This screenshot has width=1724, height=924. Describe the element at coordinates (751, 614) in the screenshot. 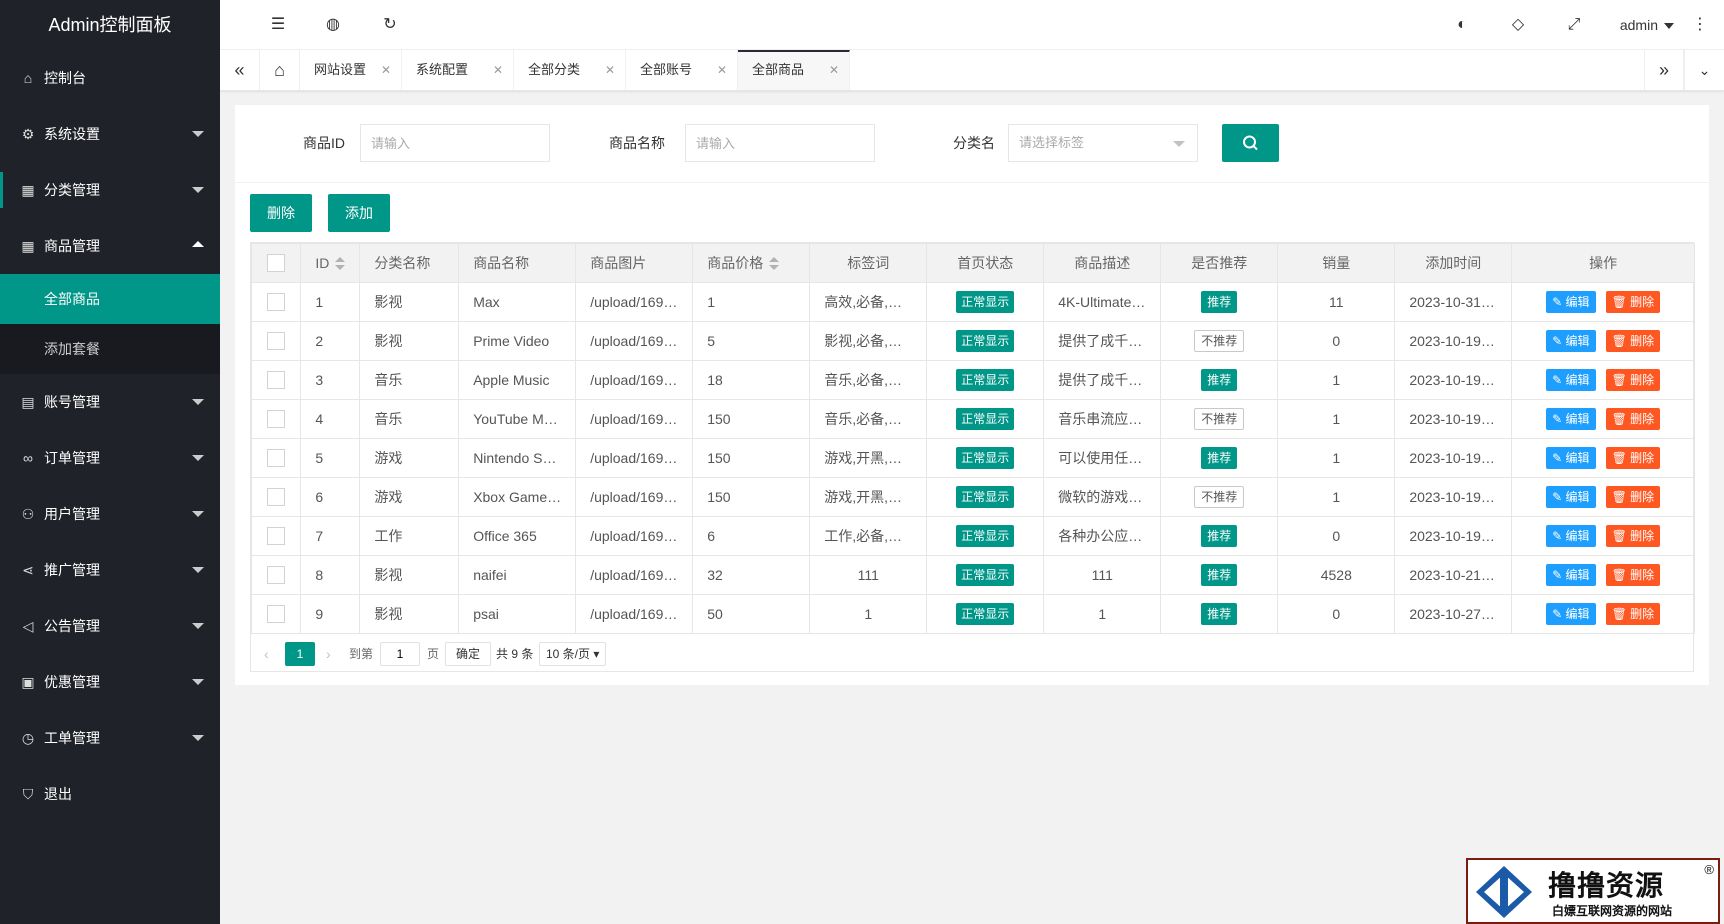

I see `cell-price: 50` at that location.